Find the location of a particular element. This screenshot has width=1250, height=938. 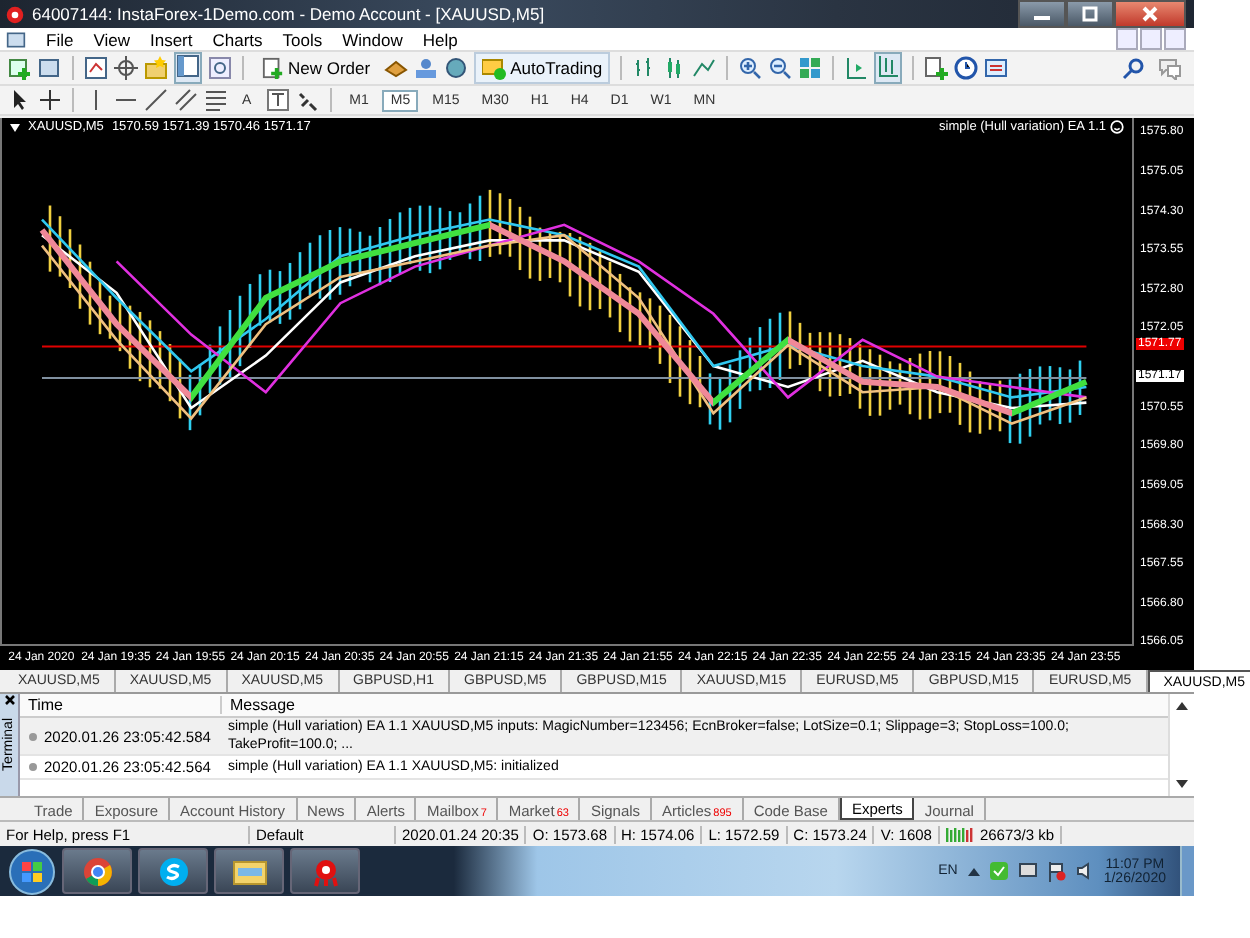

scroll-down-icon is located at coordinates (1182, 784).